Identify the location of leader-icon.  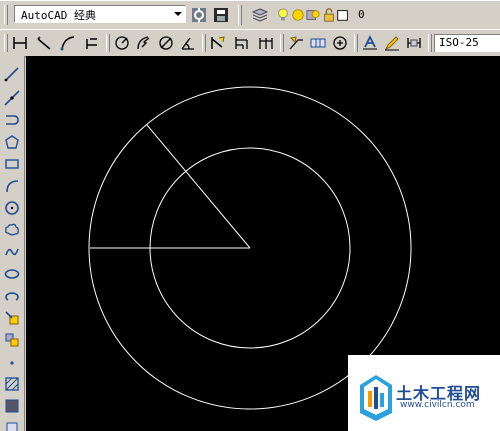
(296, 43).